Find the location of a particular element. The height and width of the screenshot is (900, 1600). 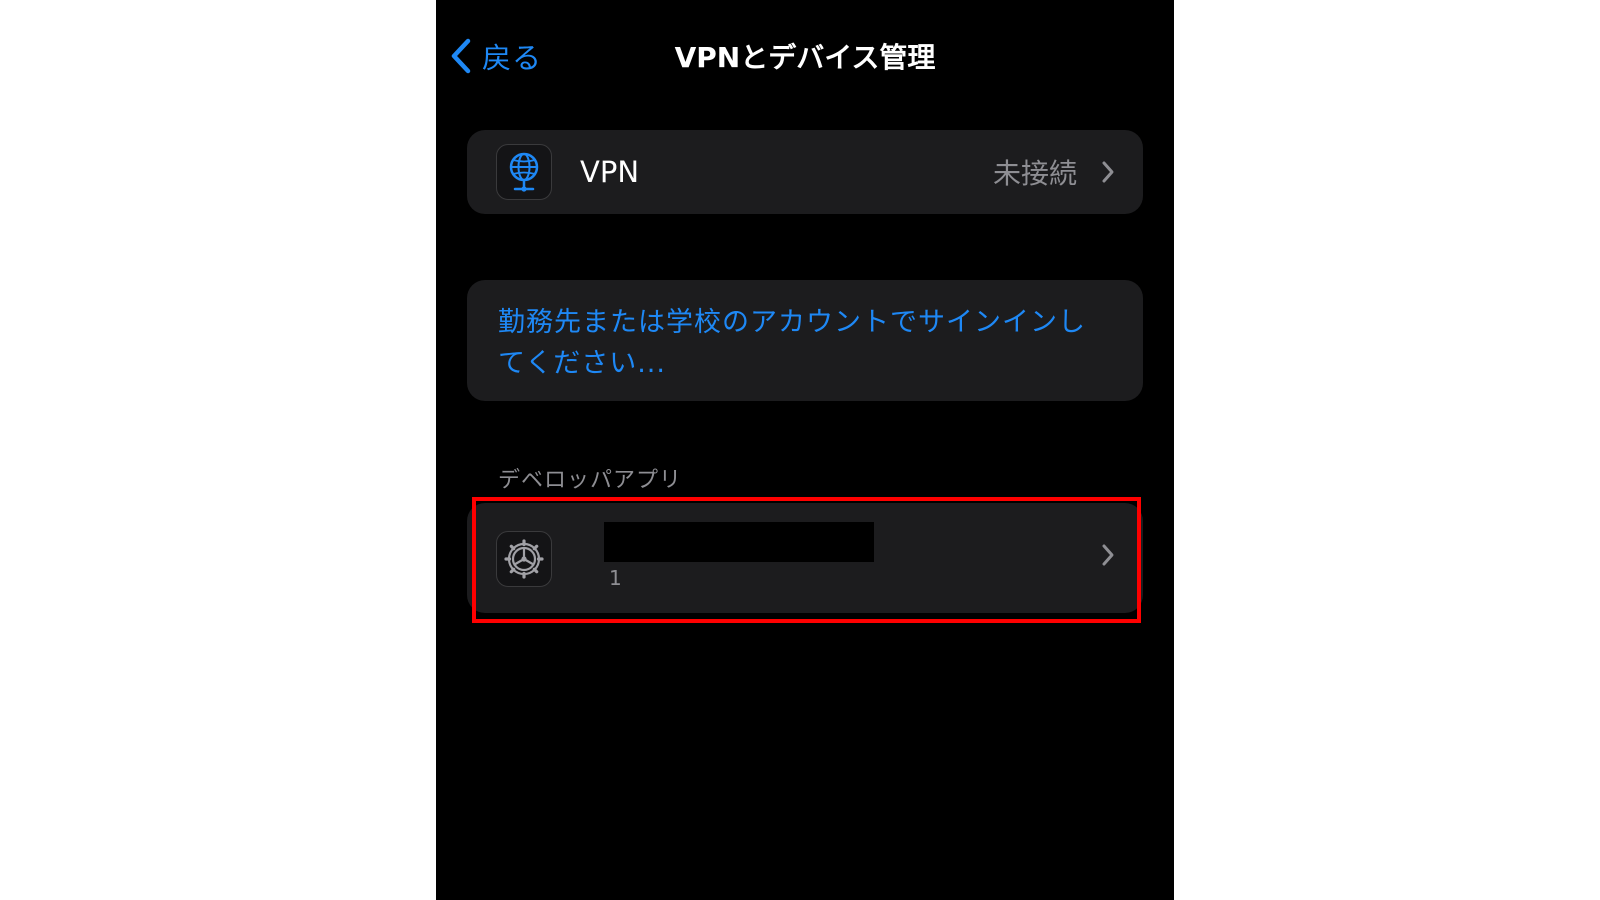

settings-gear-icon is located at coordinates (524, 559).